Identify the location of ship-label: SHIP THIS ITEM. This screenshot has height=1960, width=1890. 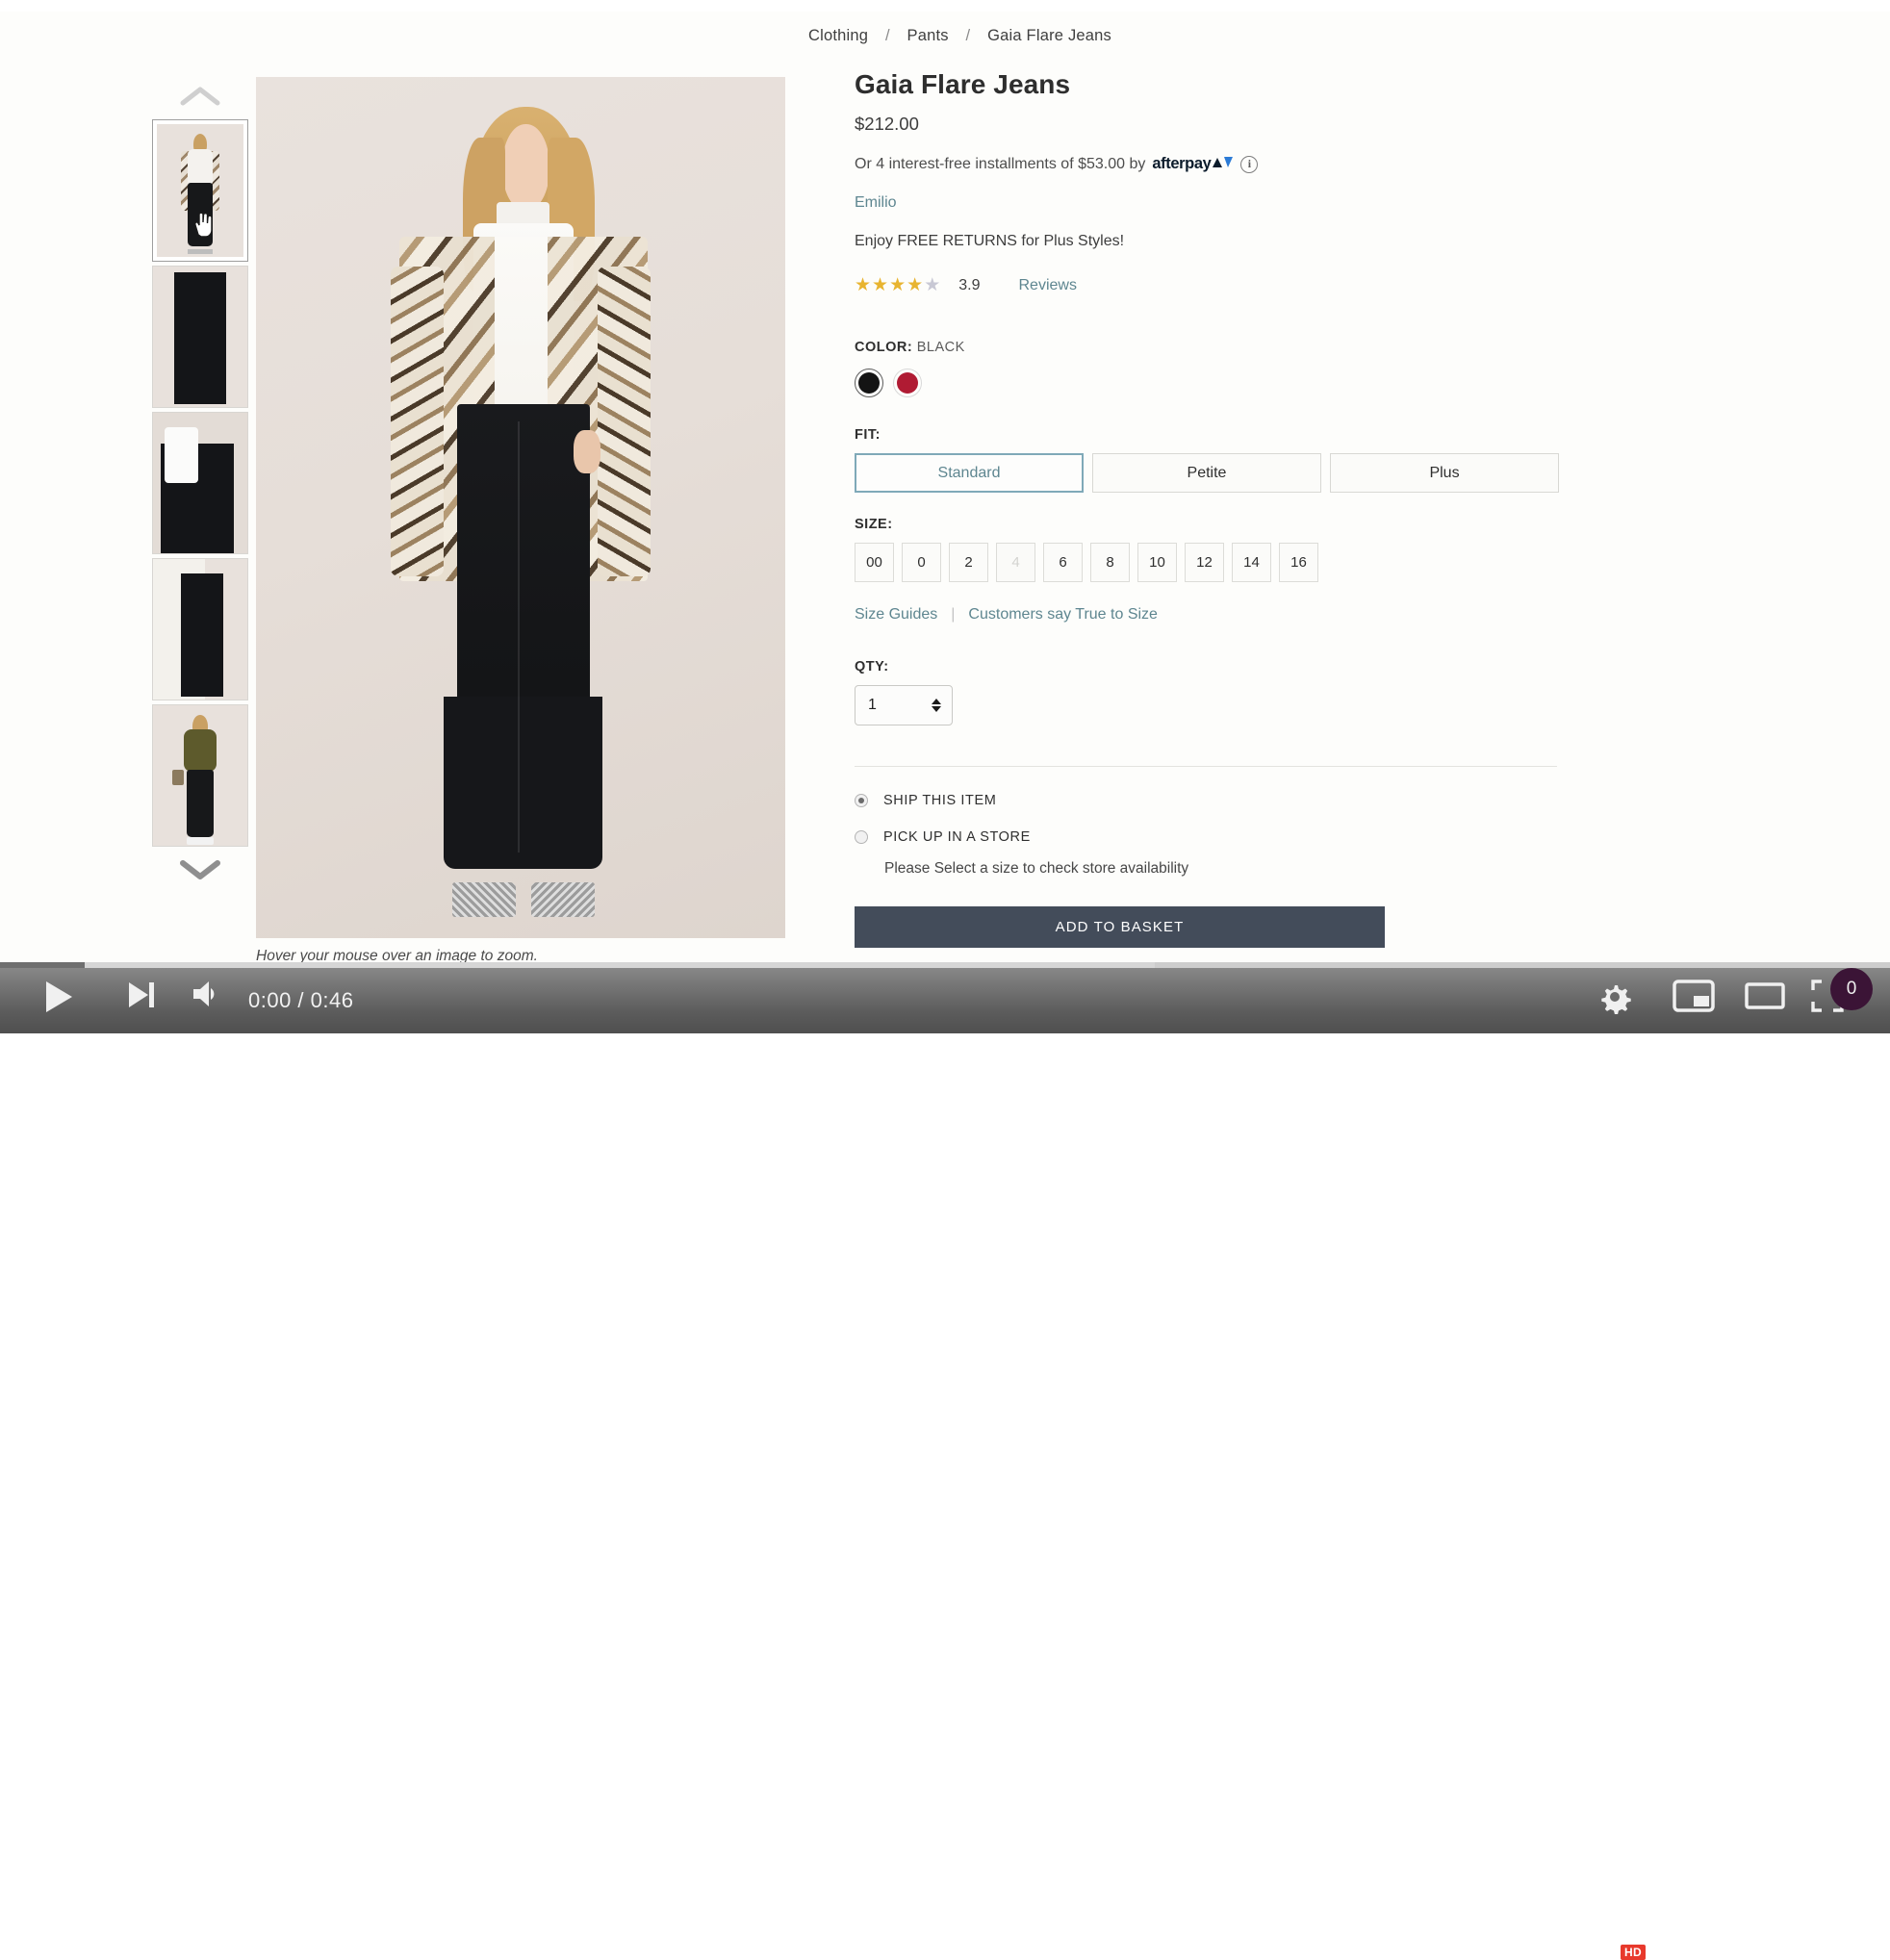
(940, 801).